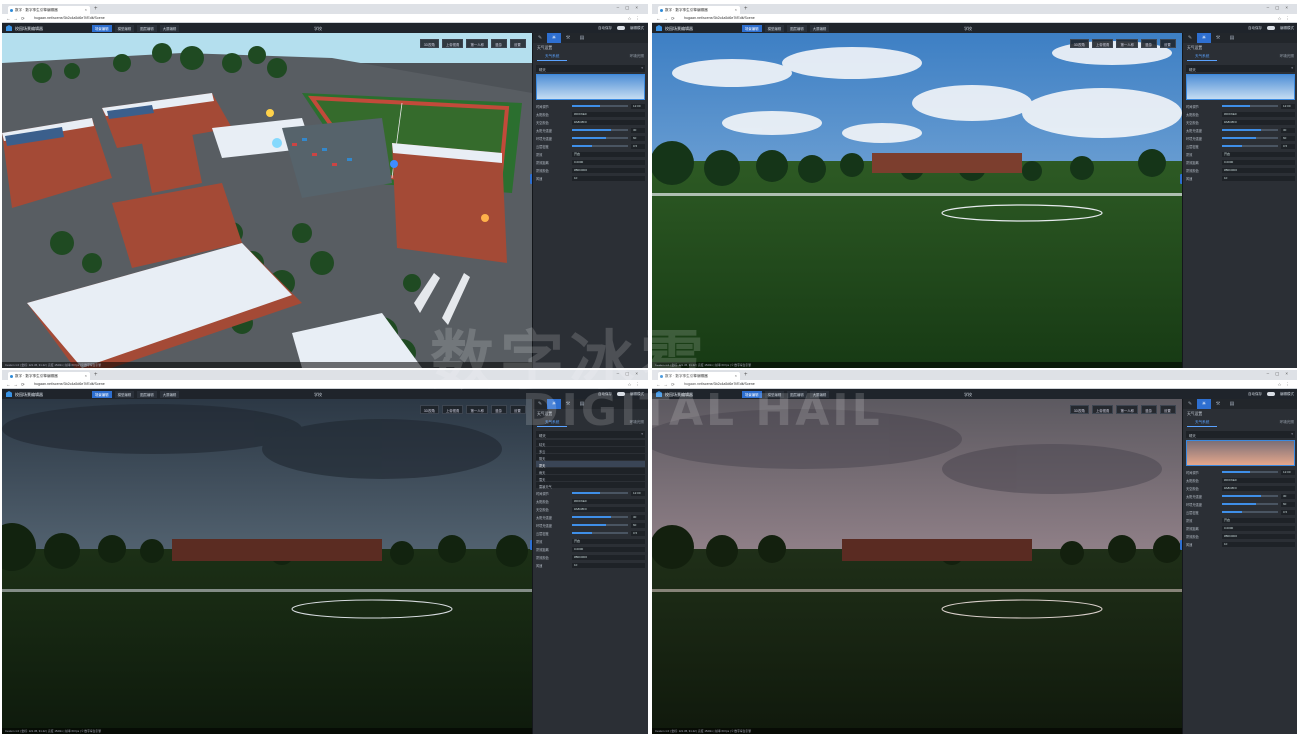 The height and width of the screenshot is (735, 1297). Describe the element at coordinates (1240, 68) in the screenshot. I see `weather-select: 晴天` at that location.